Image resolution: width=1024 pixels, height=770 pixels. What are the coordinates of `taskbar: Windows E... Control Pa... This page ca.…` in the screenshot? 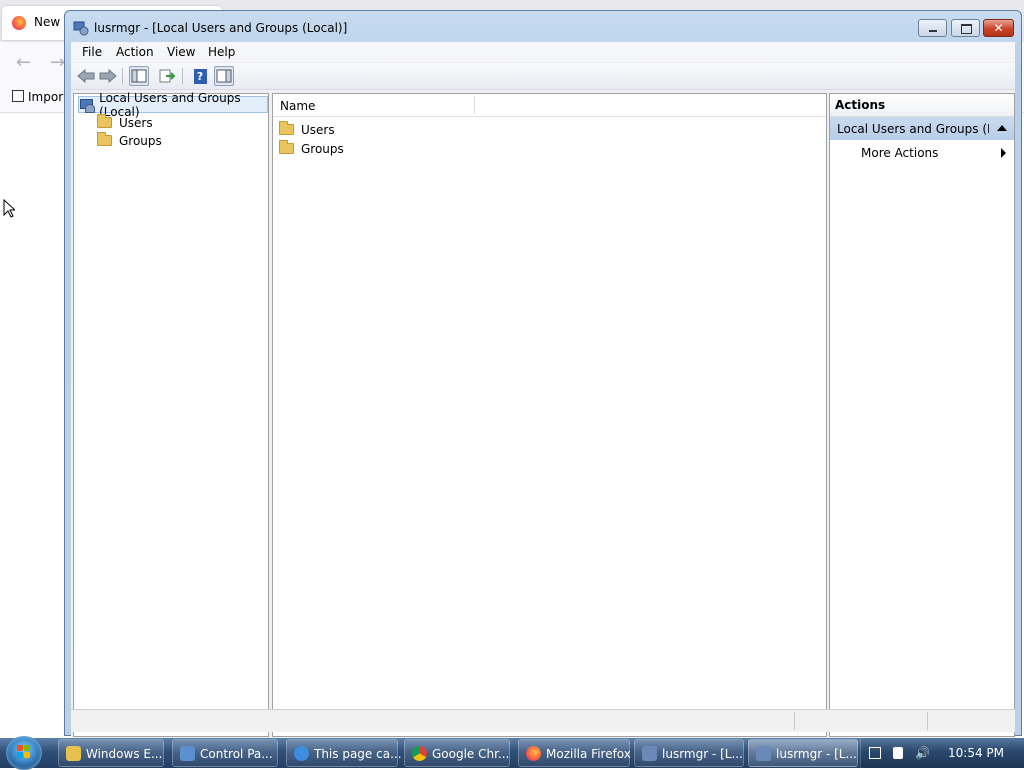 It's located at (512, 753).